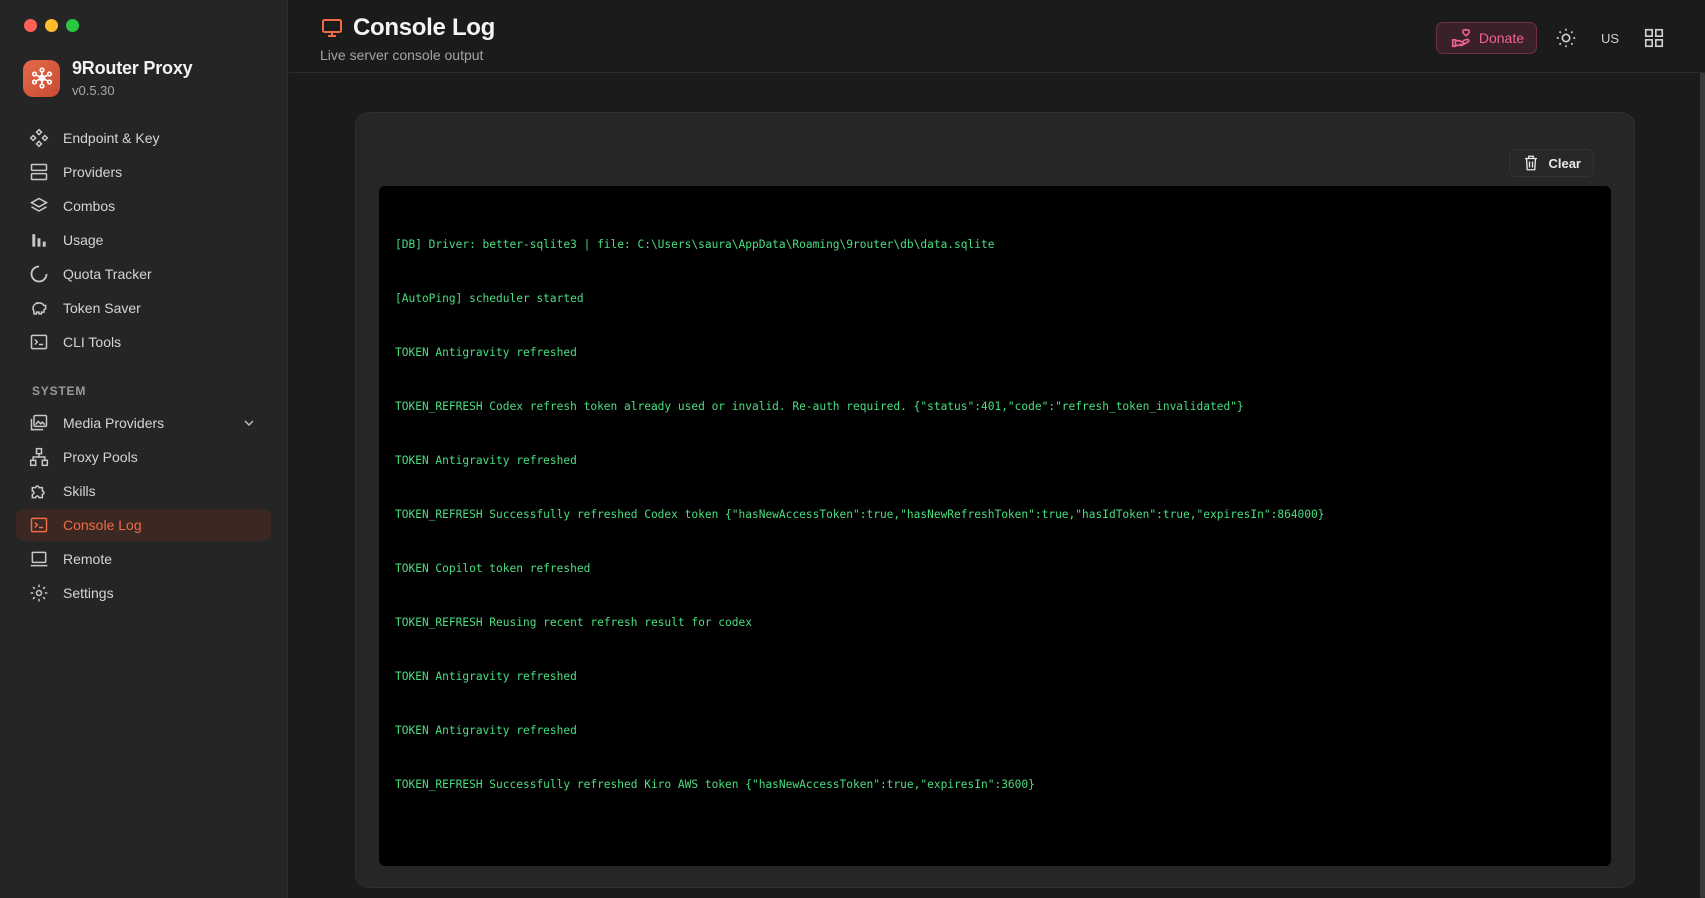 The width and height of the screenshot is (1705, 898). Describe the element at coordinates (41, 78) in the screenshot. I see `app-logo-icon` at that location.